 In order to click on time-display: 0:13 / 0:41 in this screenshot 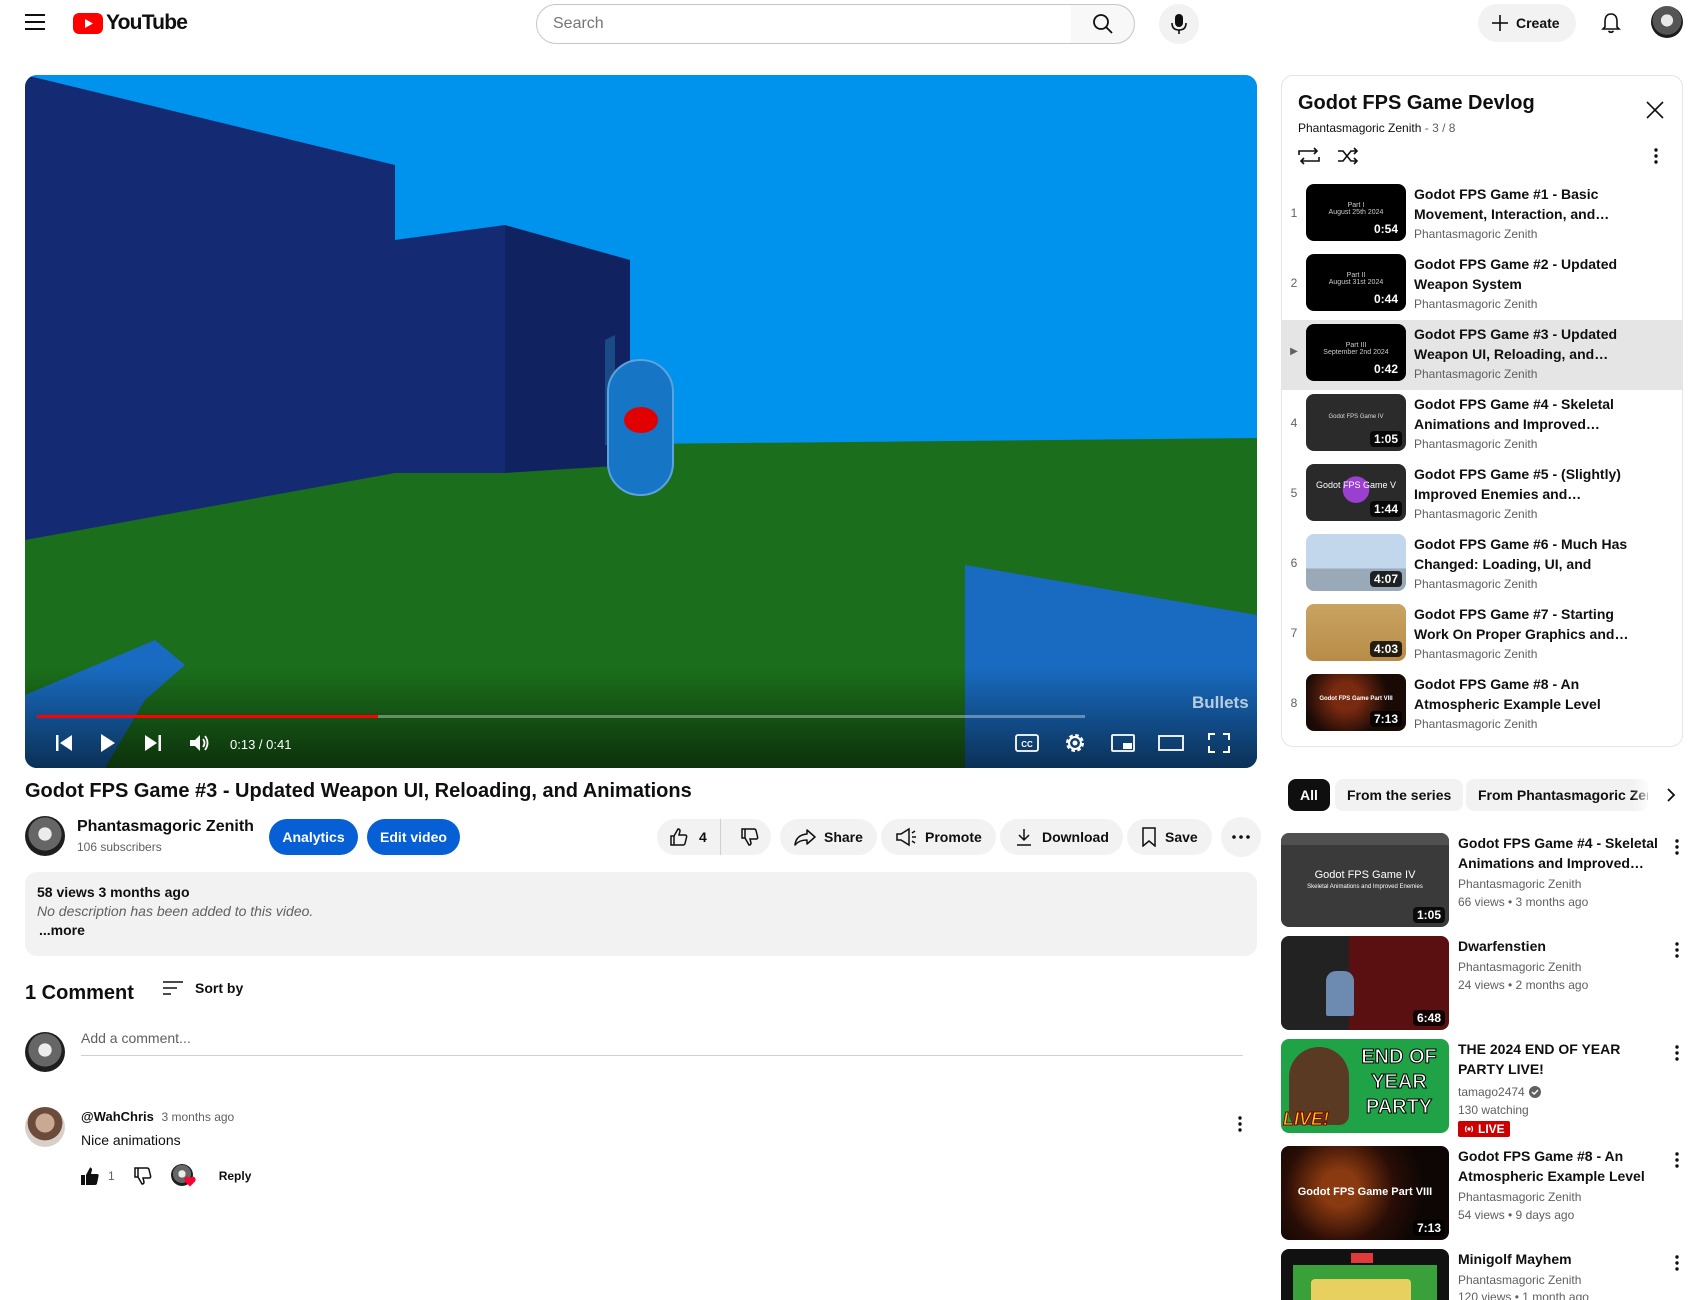, I will do `click(261, 744)`.